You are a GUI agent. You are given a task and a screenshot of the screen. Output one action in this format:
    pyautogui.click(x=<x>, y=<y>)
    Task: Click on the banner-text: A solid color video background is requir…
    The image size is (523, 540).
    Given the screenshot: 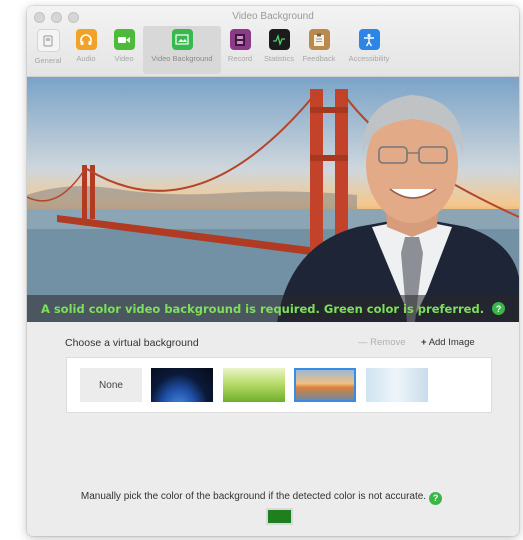 What is the action you would take?
    pyautogui.click(x=262, y=308)
    